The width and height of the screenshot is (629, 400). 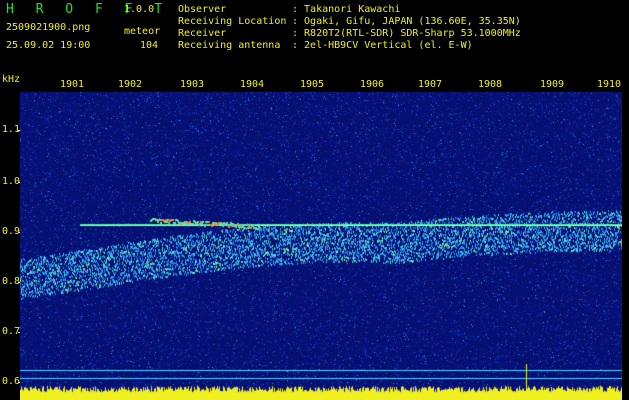 I want to click on x-tick-label: 1904, so click(x=252, y=84).